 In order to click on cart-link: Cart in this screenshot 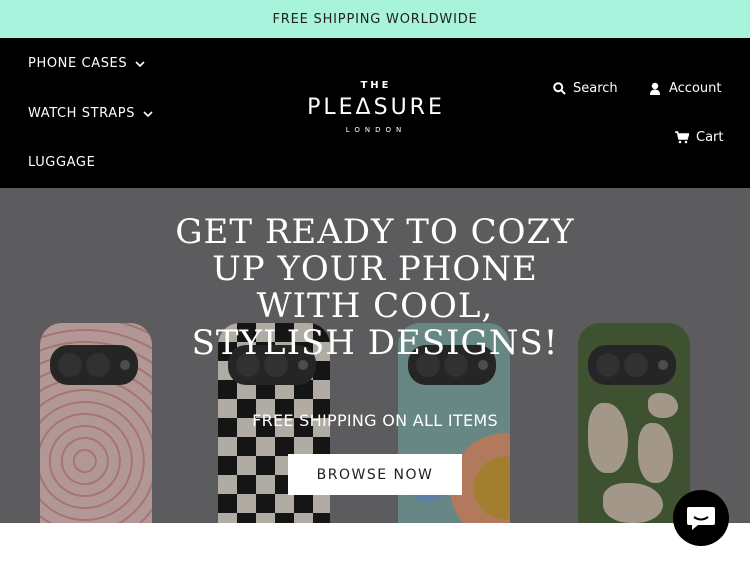, I will do `click(699, 137)`.